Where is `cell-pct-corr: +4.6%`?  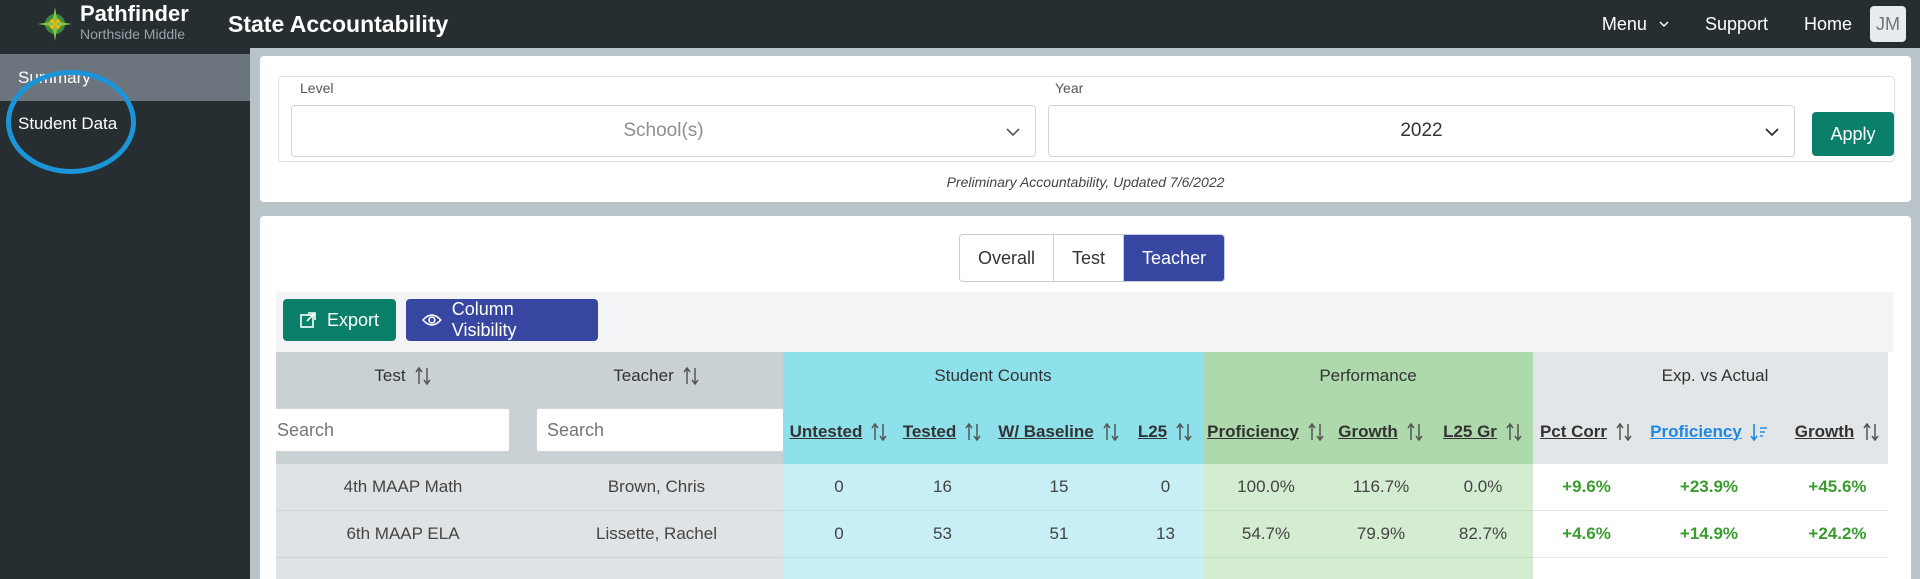 cell-pct-corr: +4.6% is located at coordinates (1586, 533).